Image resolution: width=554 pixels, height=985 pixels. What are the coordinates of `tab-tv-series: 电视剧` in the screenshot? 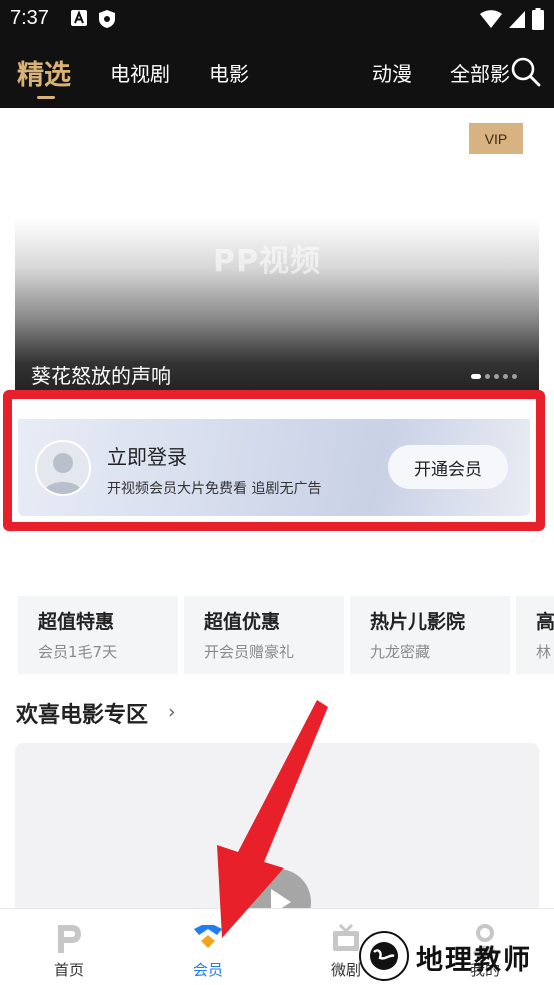 It's located at (140, 72).